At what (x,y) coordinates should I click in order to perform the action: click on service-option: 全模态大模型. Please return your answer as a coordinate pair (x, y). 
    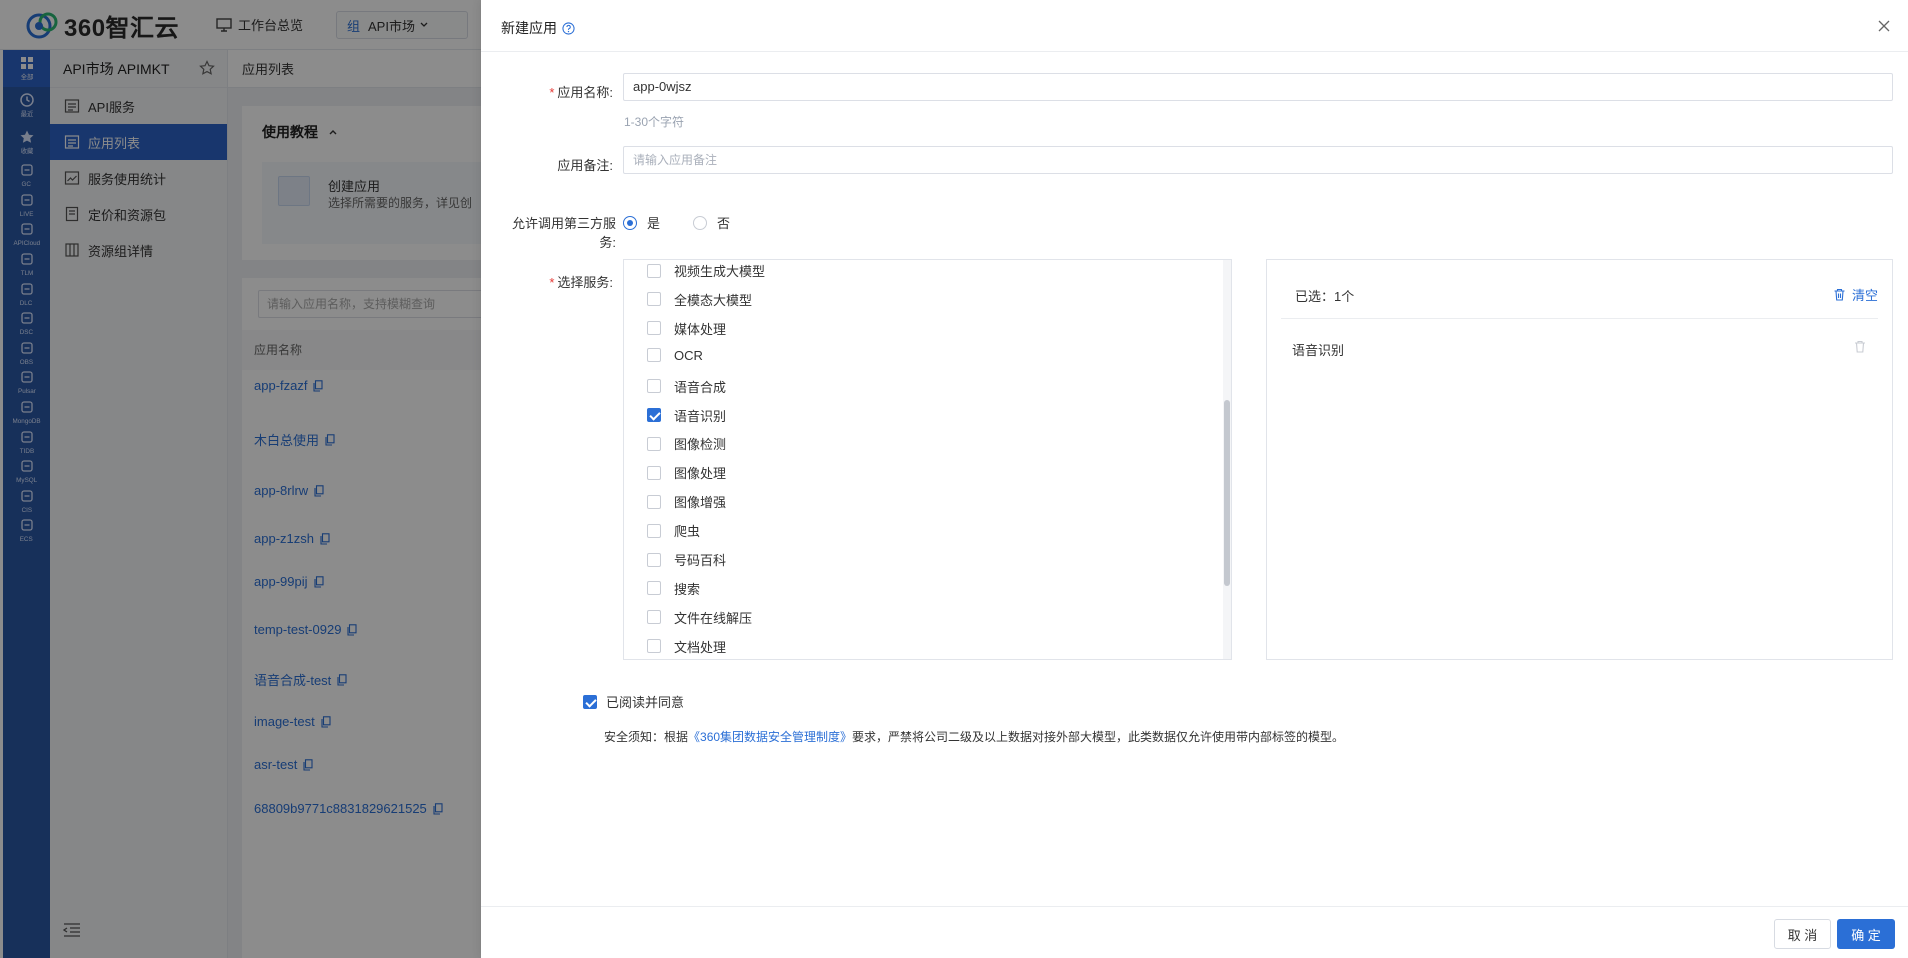
    Looking at the image, I should click on (699, 299).